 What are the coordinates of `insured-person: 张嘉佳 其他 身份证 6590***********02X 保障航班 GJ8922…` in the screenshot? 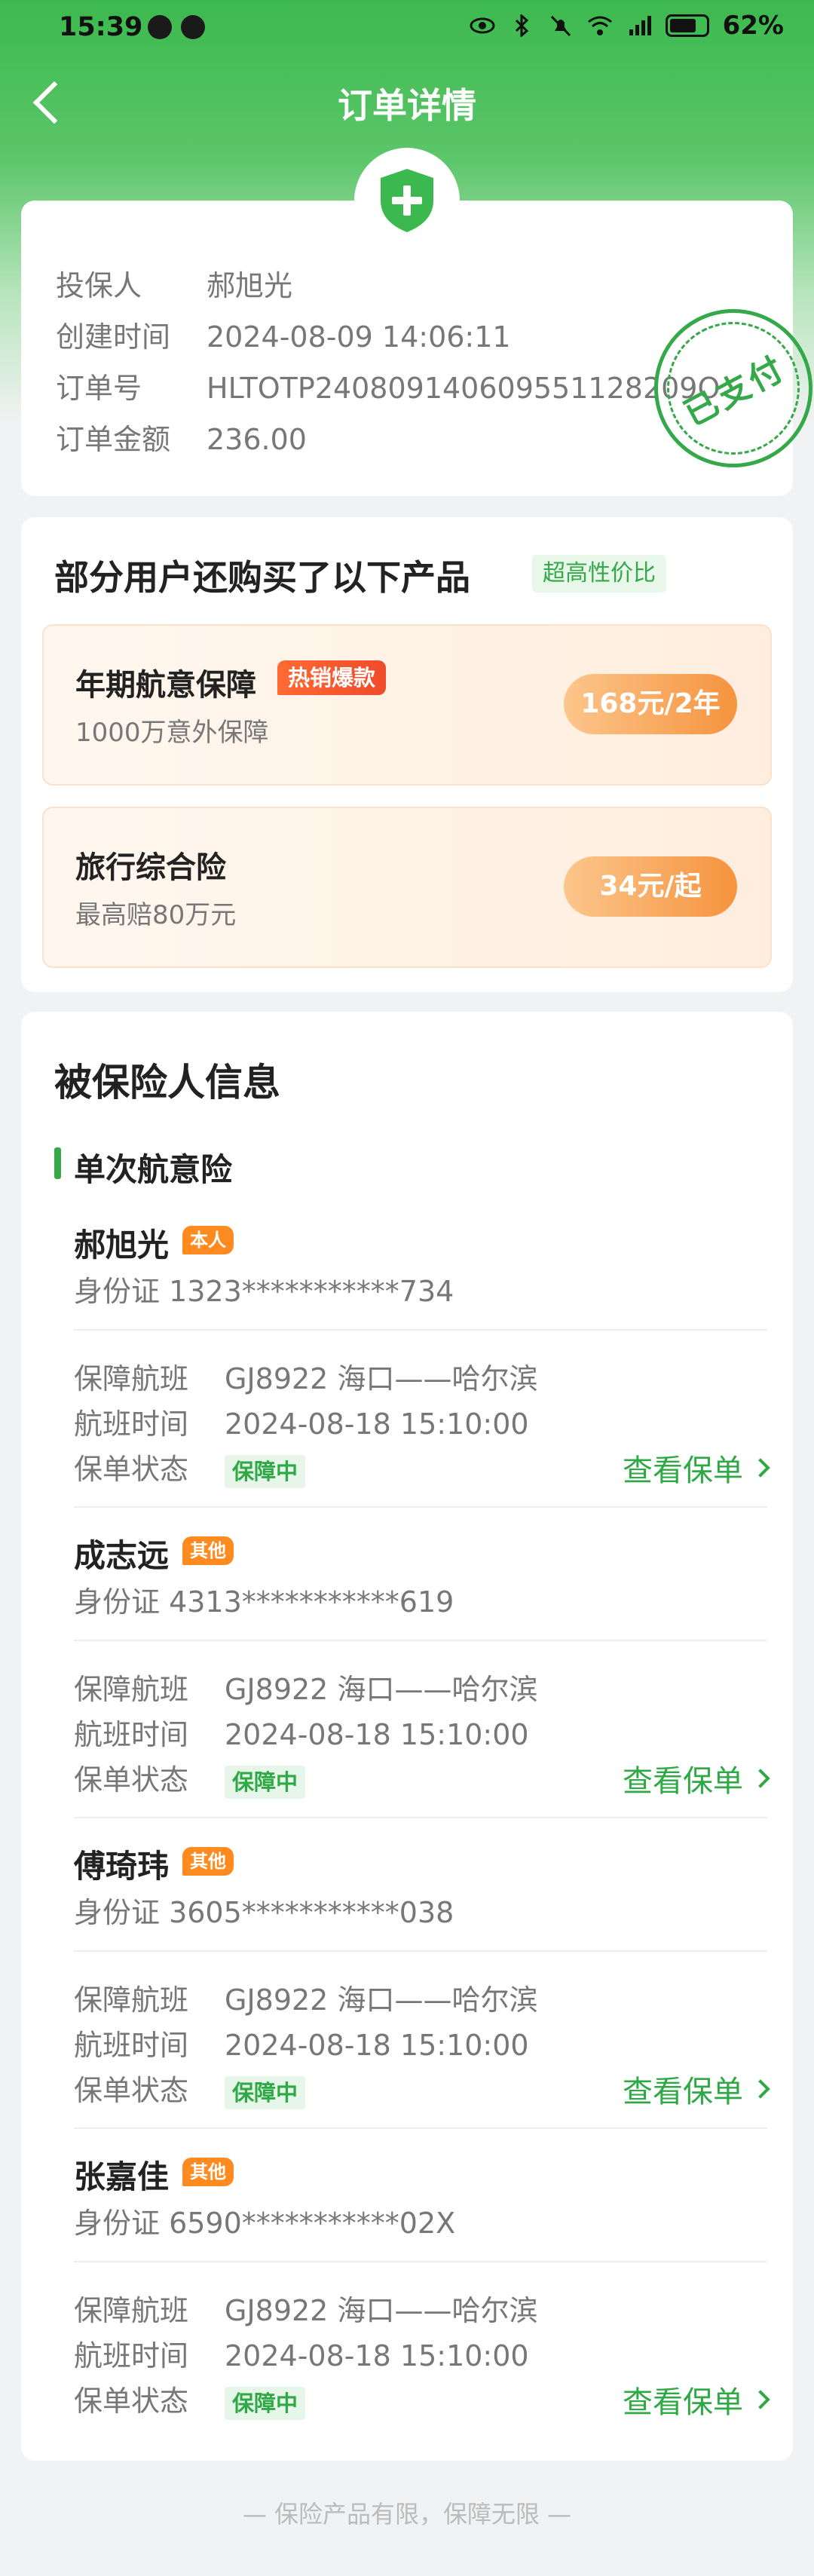 It's located at (407, 2307).